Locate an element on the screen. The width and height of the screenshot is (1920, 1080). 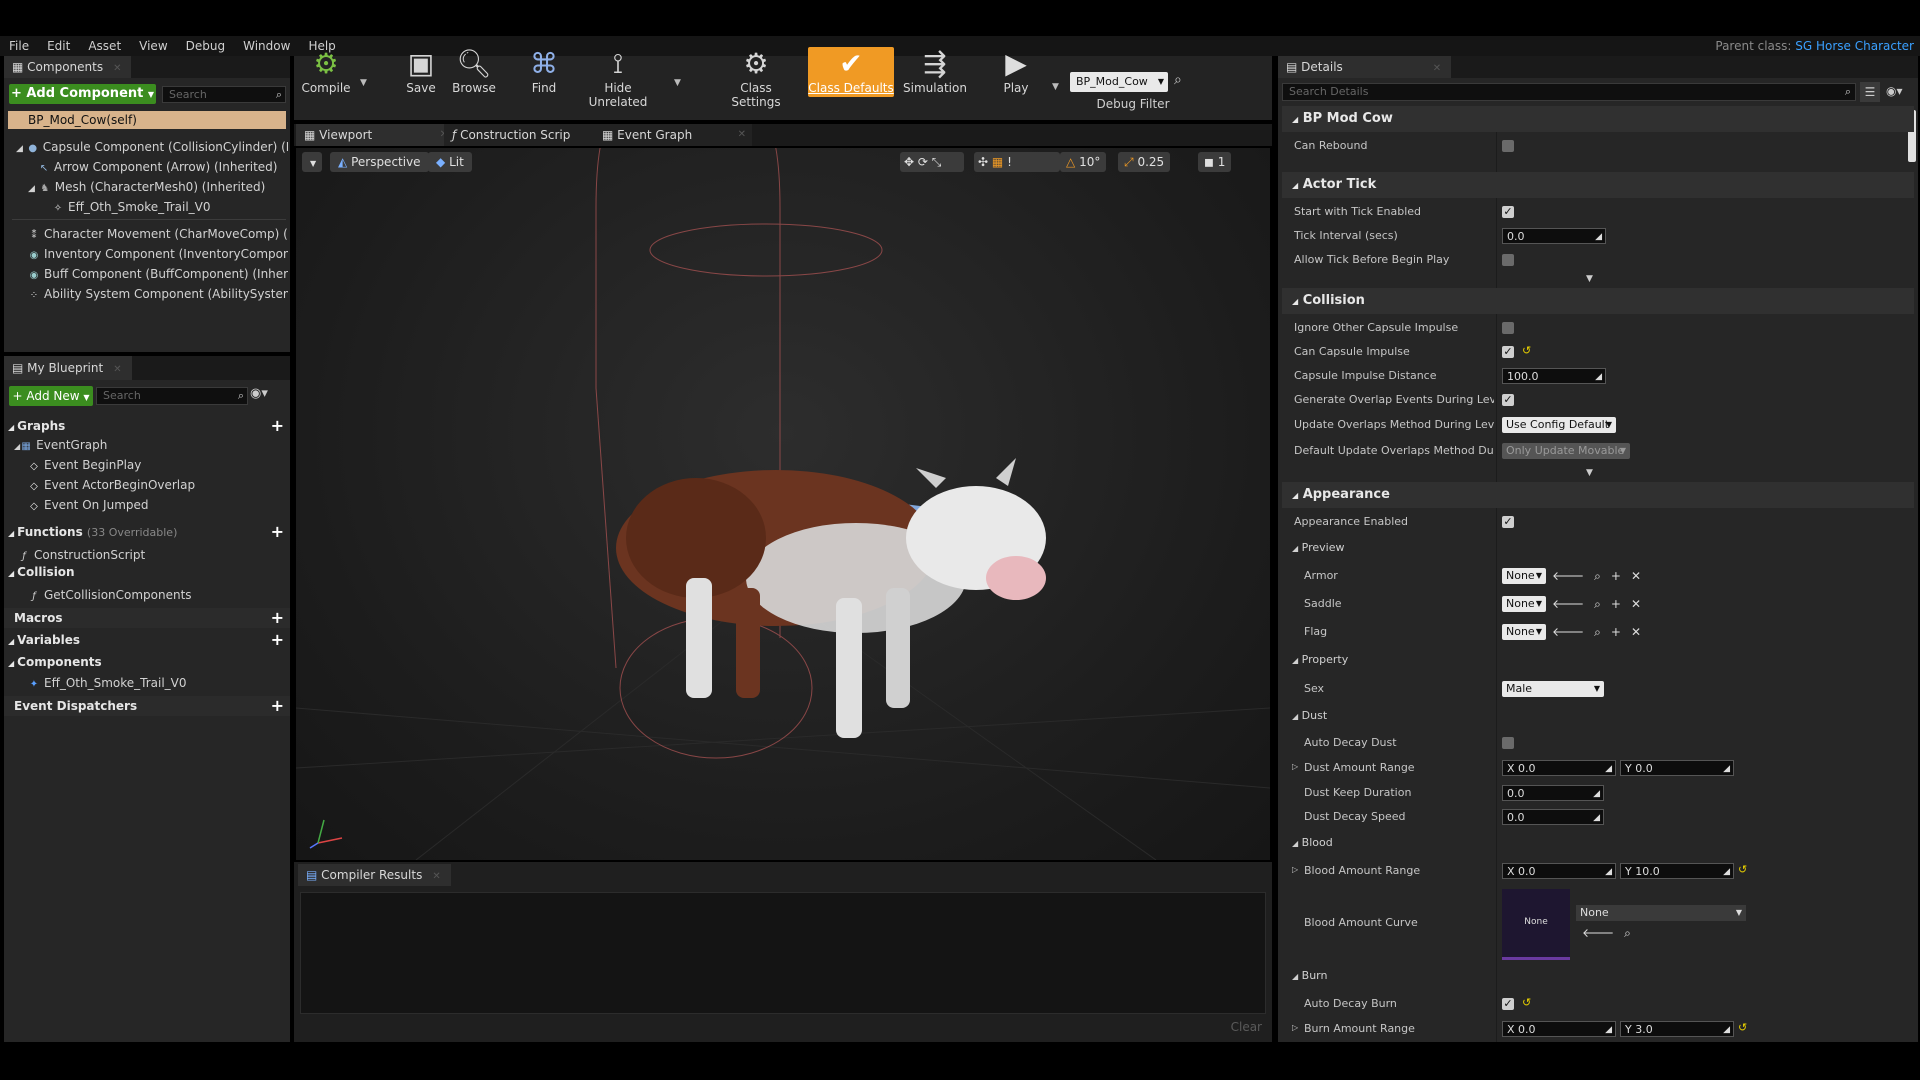
tree-item-mesh: ◢ ♞ Mesh (CharacterMesh0) (Inherited) is located at coordinates (158, 187).